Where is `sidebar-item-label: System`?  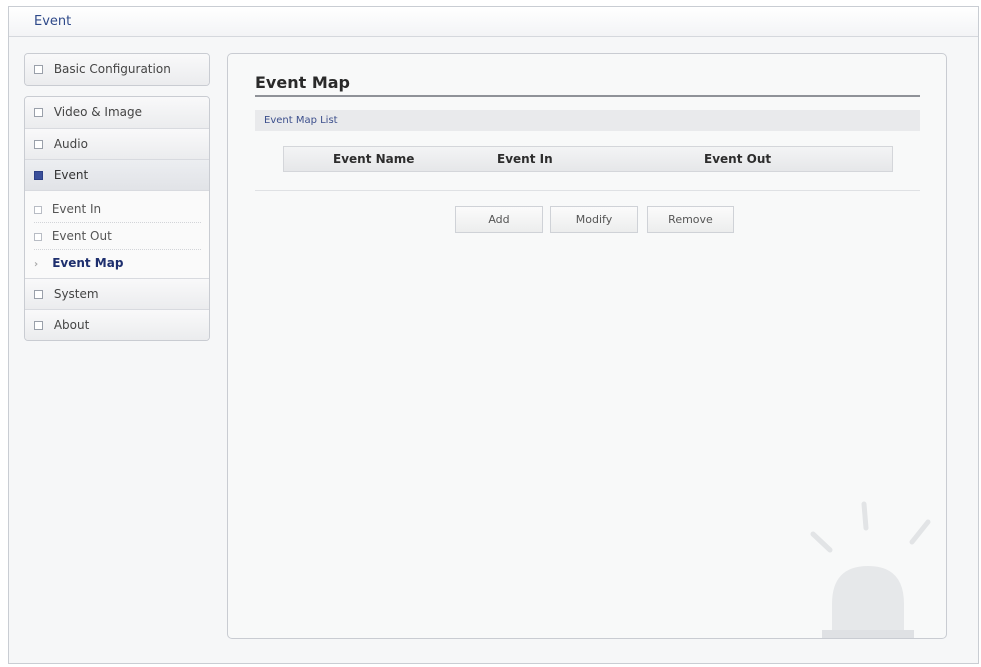 sidebar-item-label: System is located at coordinates (76, 294).